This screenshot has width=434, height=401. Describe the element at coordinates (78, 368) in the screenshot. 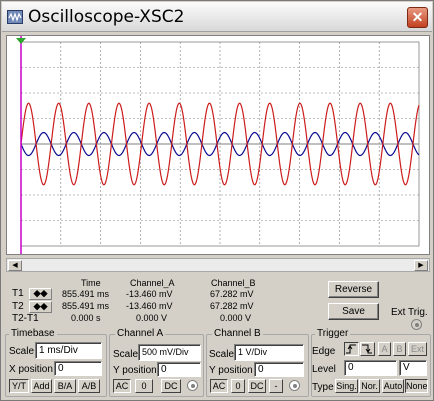

I see `x-position-input: 0` at that location.